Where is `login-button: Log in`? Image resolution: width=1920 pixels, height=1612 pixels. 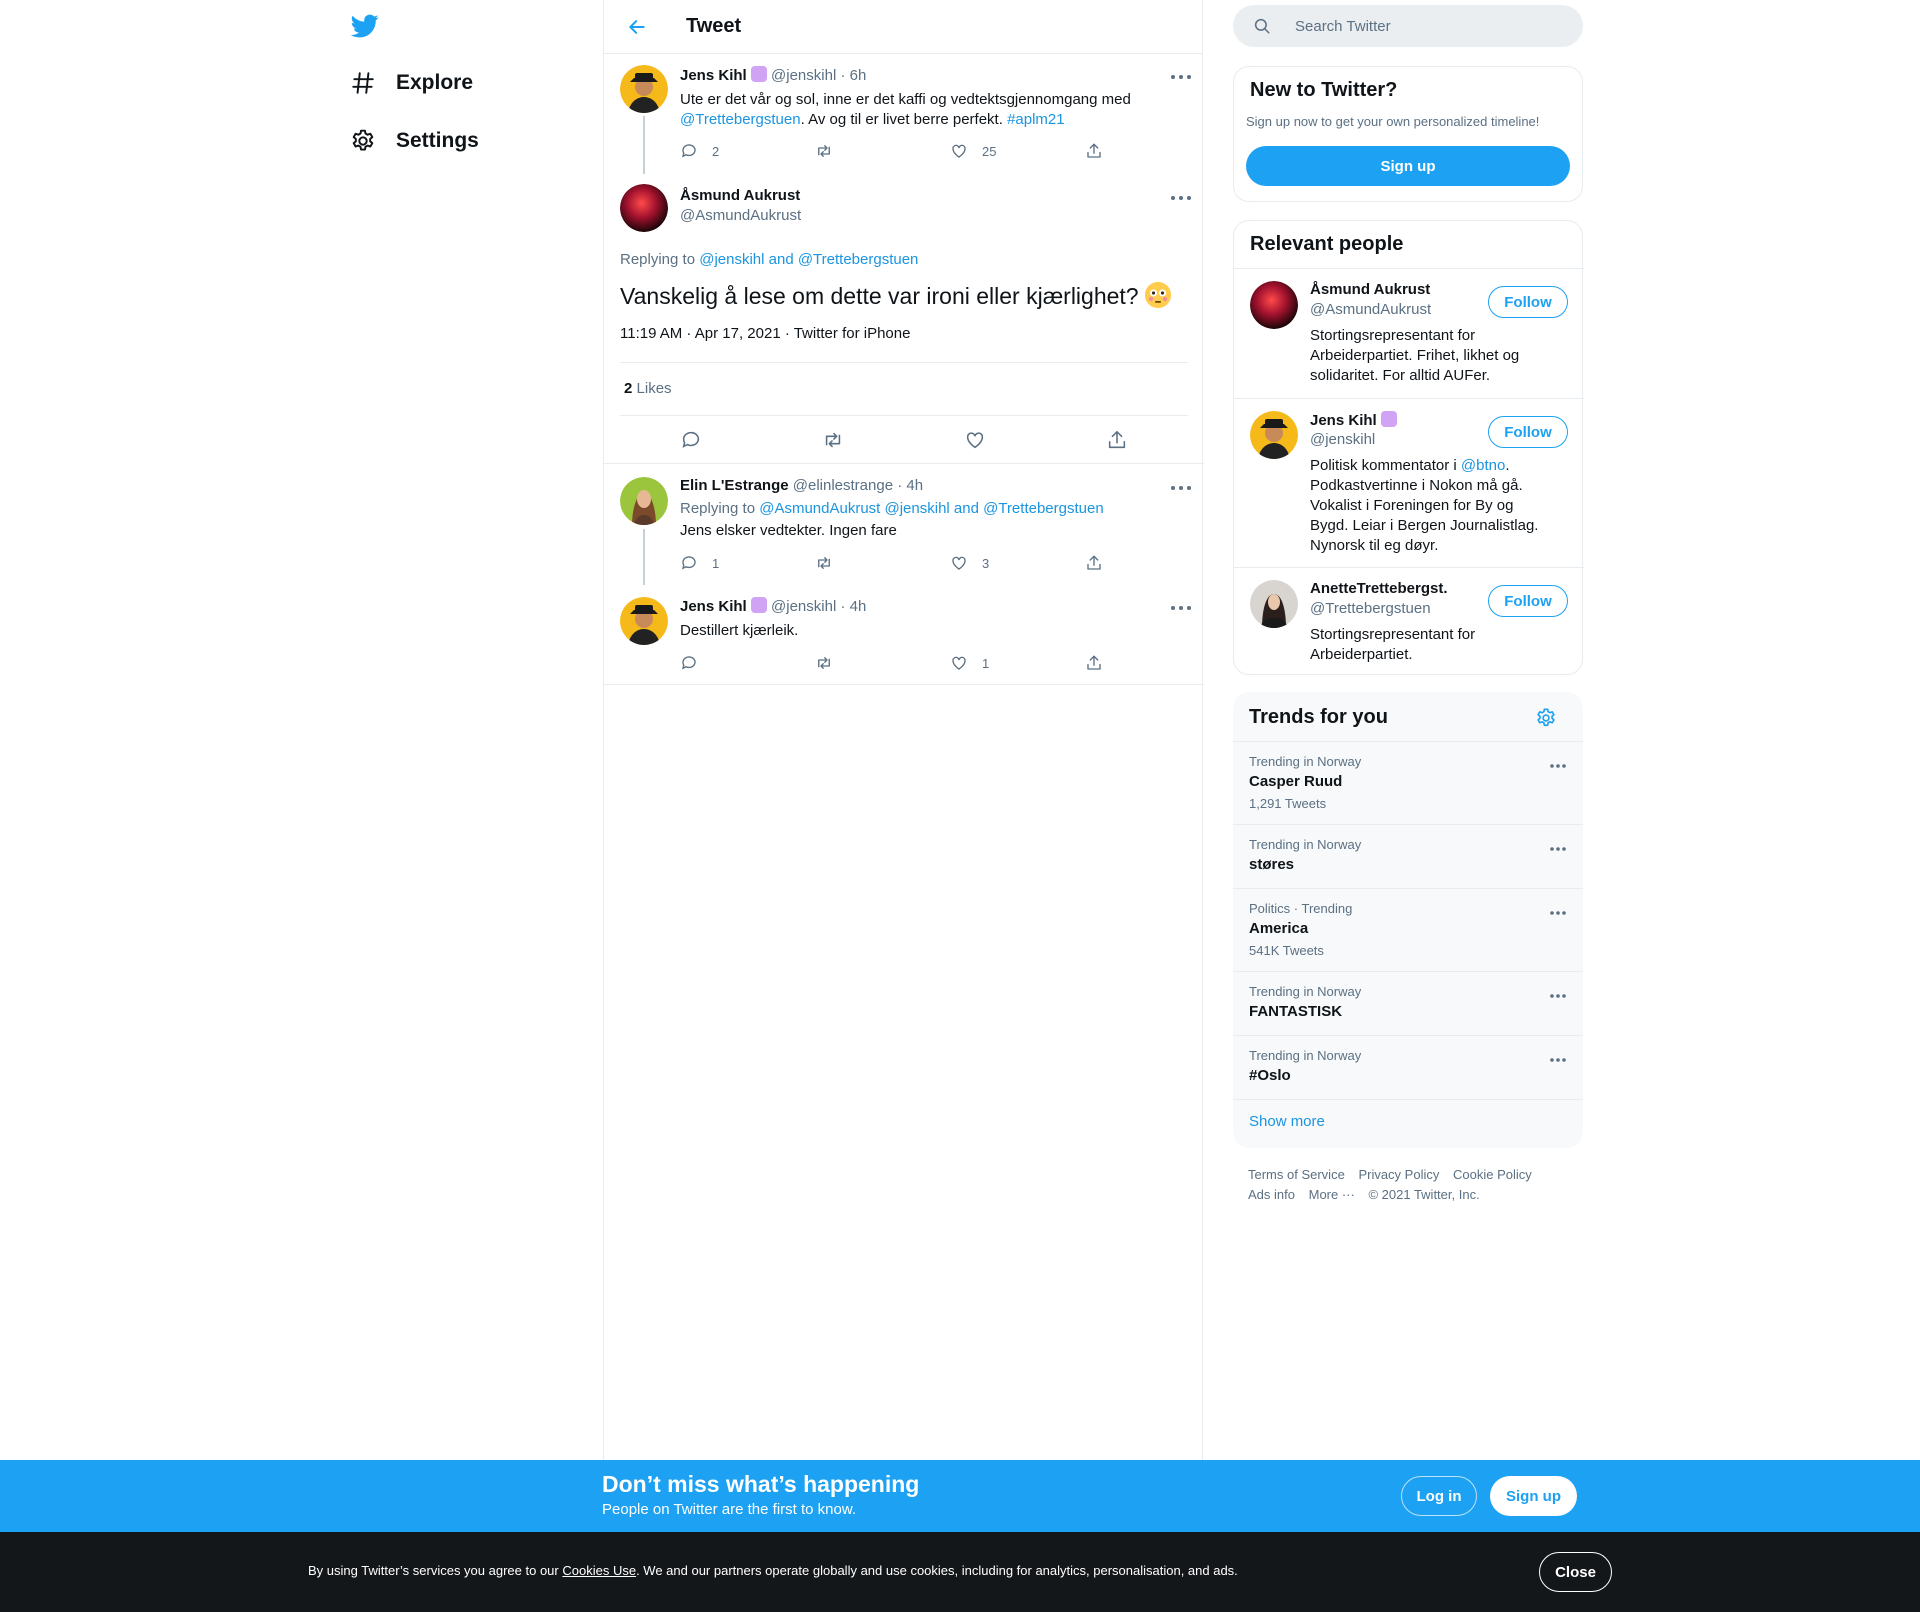
login-button: Log in is located at coordinates (1439, 1496).